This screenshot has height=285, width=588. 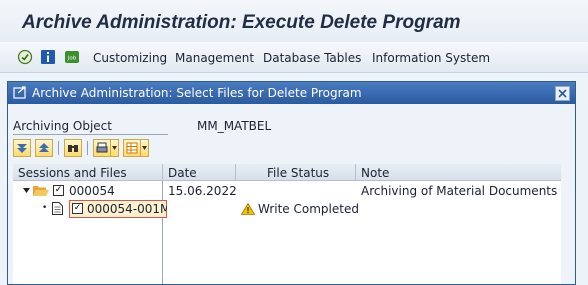 I want to click on job-icon: Job, so click(x=72, y=57).